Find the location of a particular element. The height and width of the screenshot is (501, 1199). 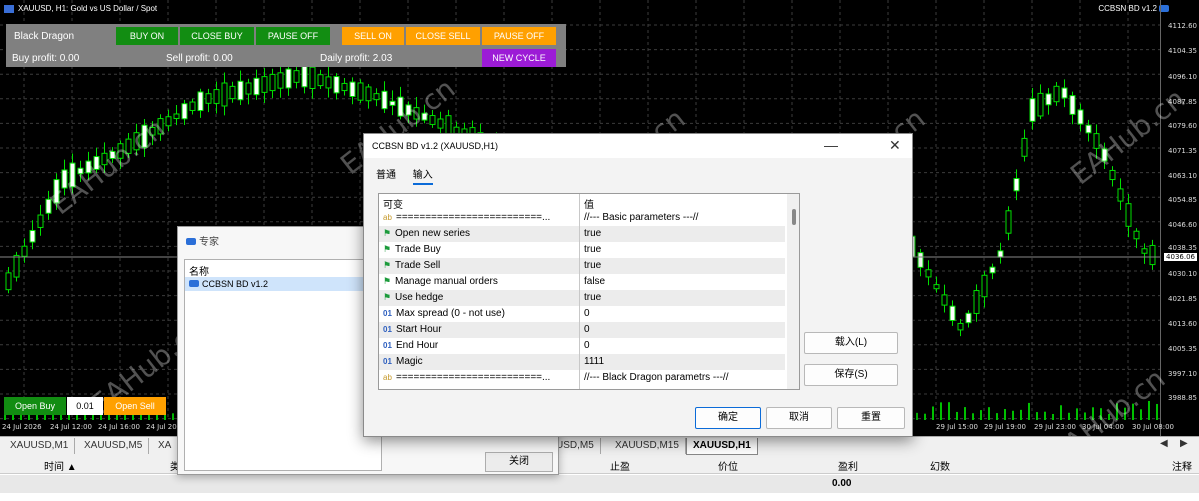

tab-inputs: 输入 is located at coordinates (422, 175).